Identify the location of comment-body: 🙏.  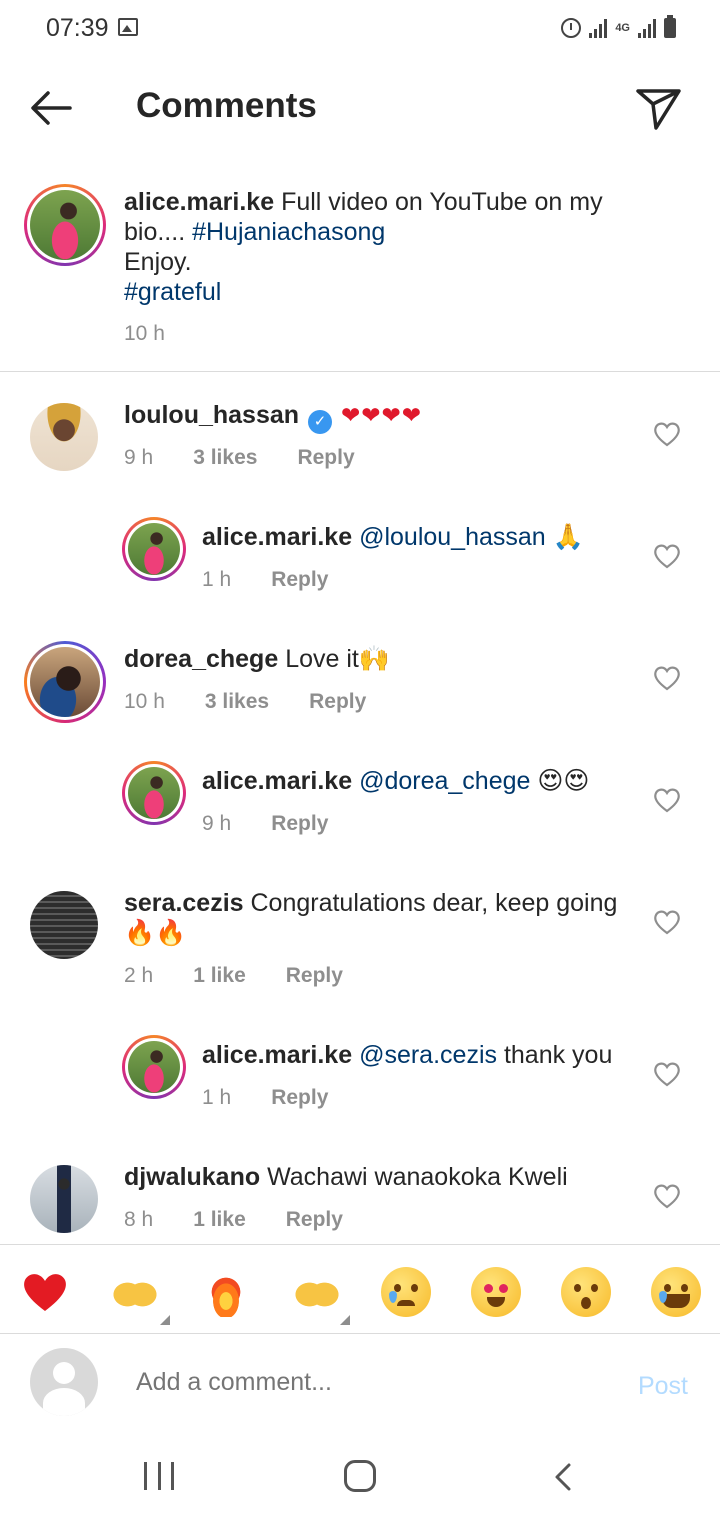
(564, 537).